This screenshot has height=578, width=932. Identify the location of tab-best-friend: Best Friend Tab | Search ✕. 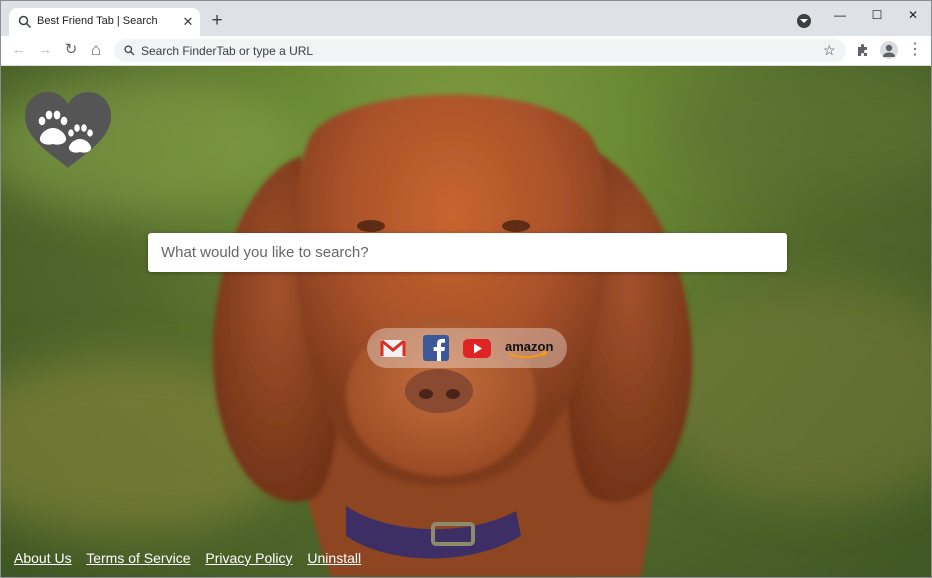
(104, 22).